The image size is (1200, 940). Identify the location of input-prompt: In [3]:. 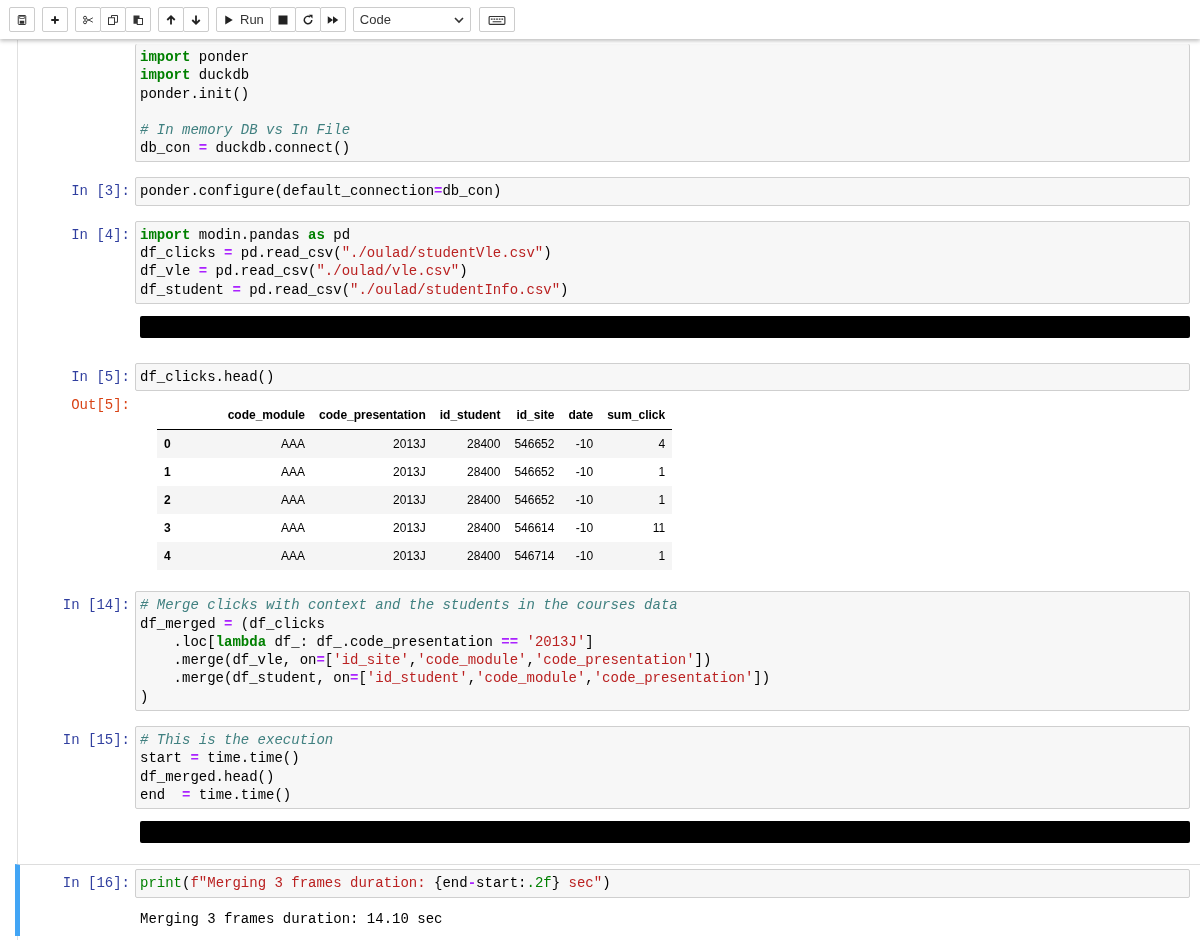
(100, 191).